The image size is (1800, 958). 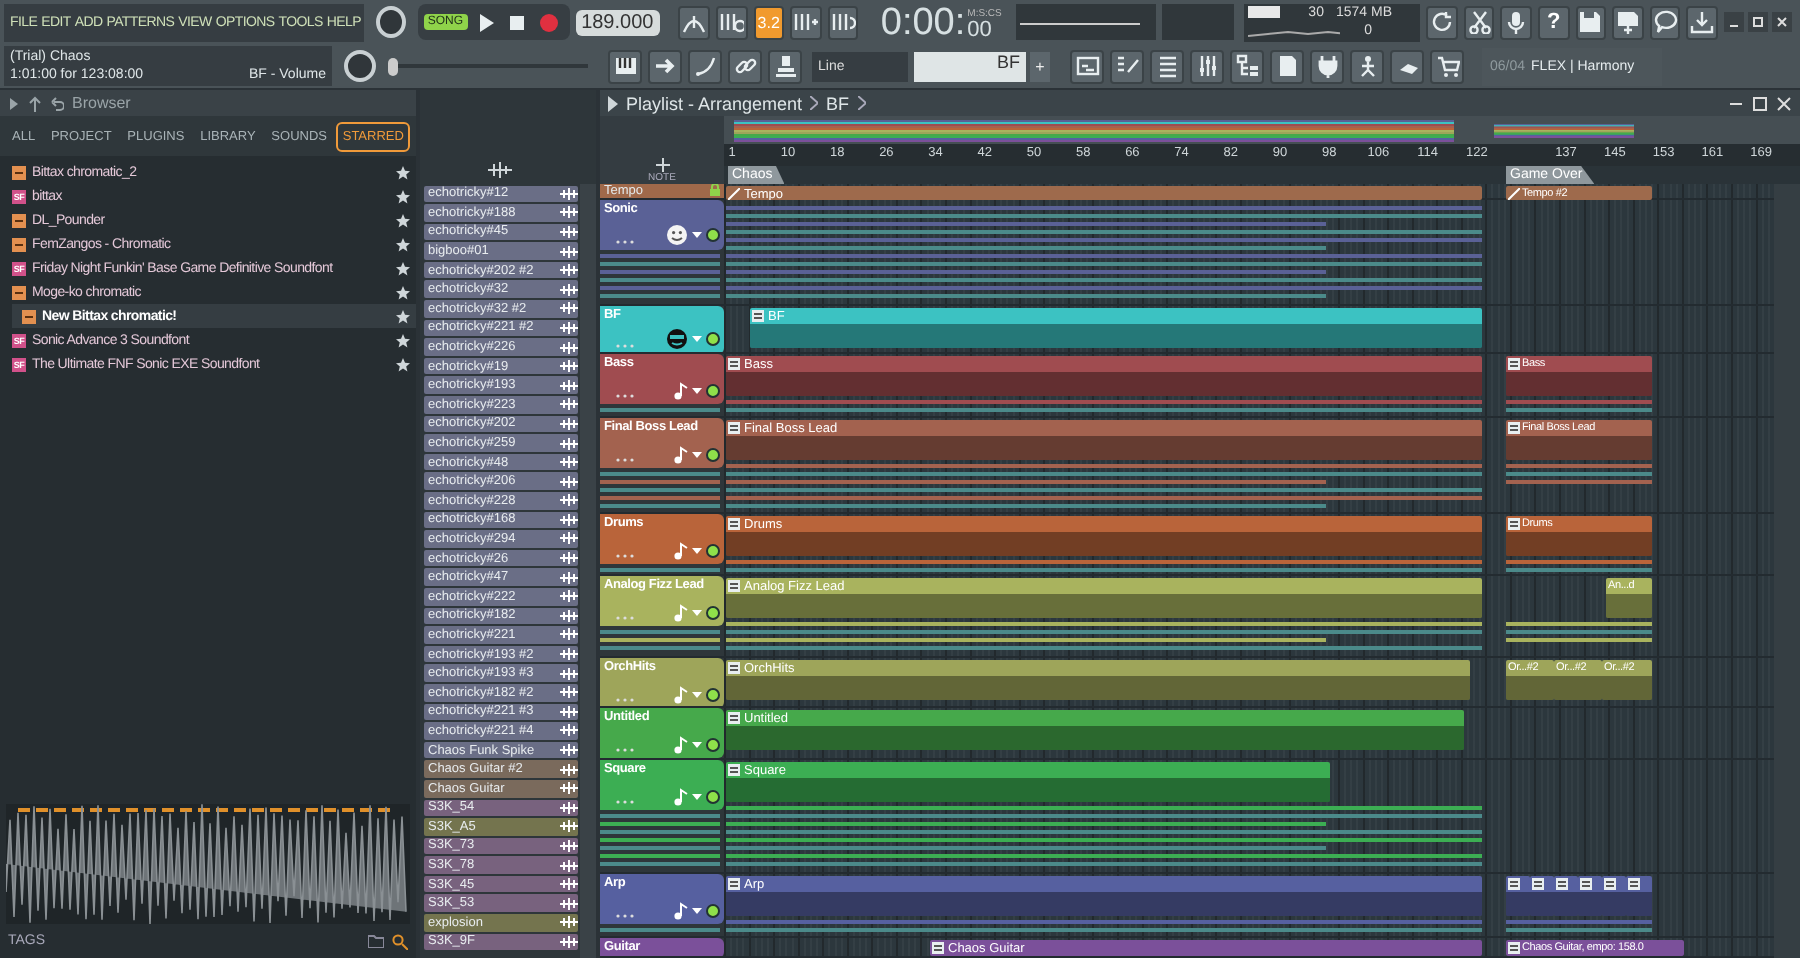 What do you see at coordinates (970, 66) in the screenshot?
I see `pattern-selector: BF` at bounding box center [970, 66].